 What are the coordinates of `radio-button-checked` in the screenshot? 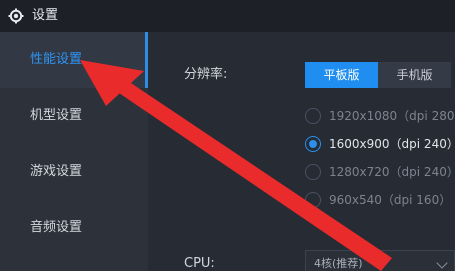 It's located at (313, 144).